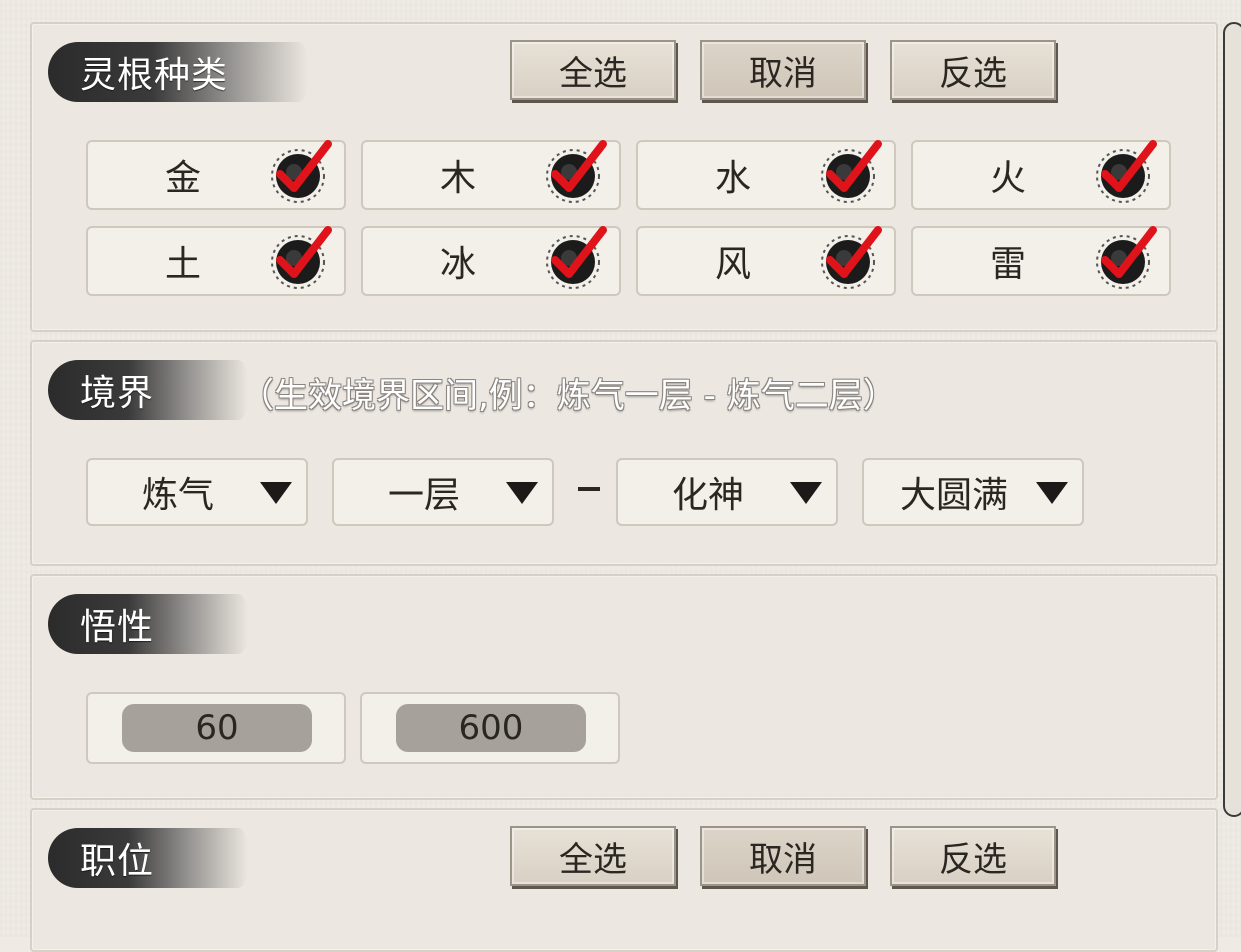  Describe the element at coordinates (766, 261) in the screenshot. I see `spirit-root-toggle: 风` at that location.